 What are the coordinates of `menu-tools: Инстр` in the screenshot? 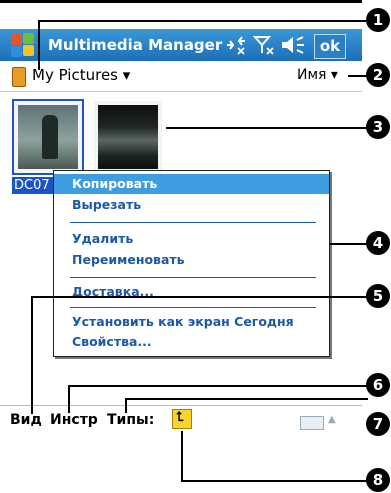 It's located at (74, 420).